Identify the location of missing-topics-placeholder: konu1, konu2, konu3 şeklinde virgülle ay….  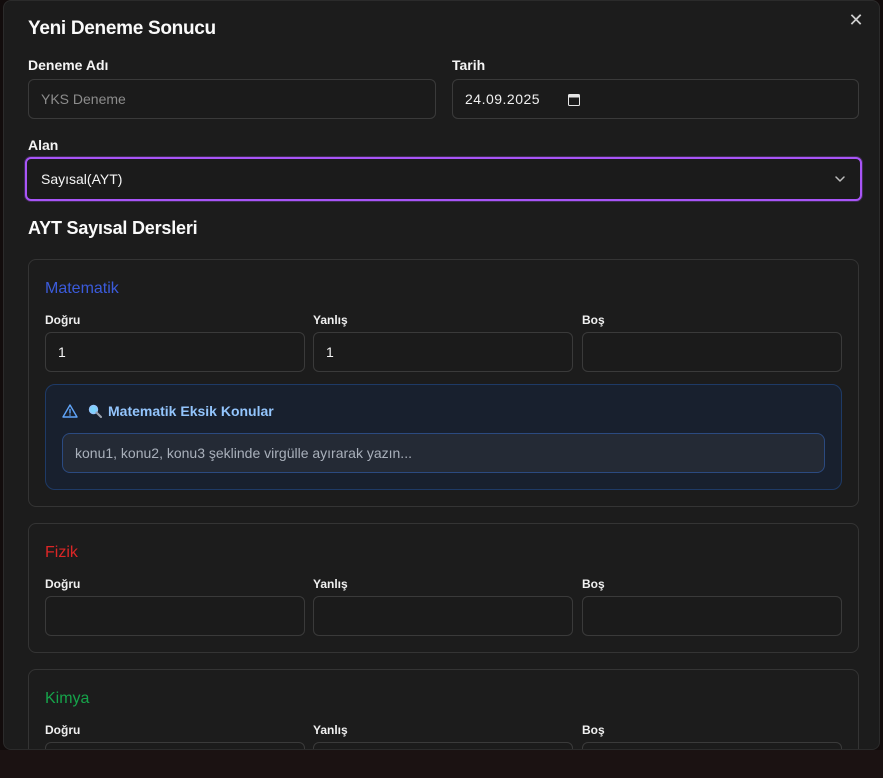
(243, 453).